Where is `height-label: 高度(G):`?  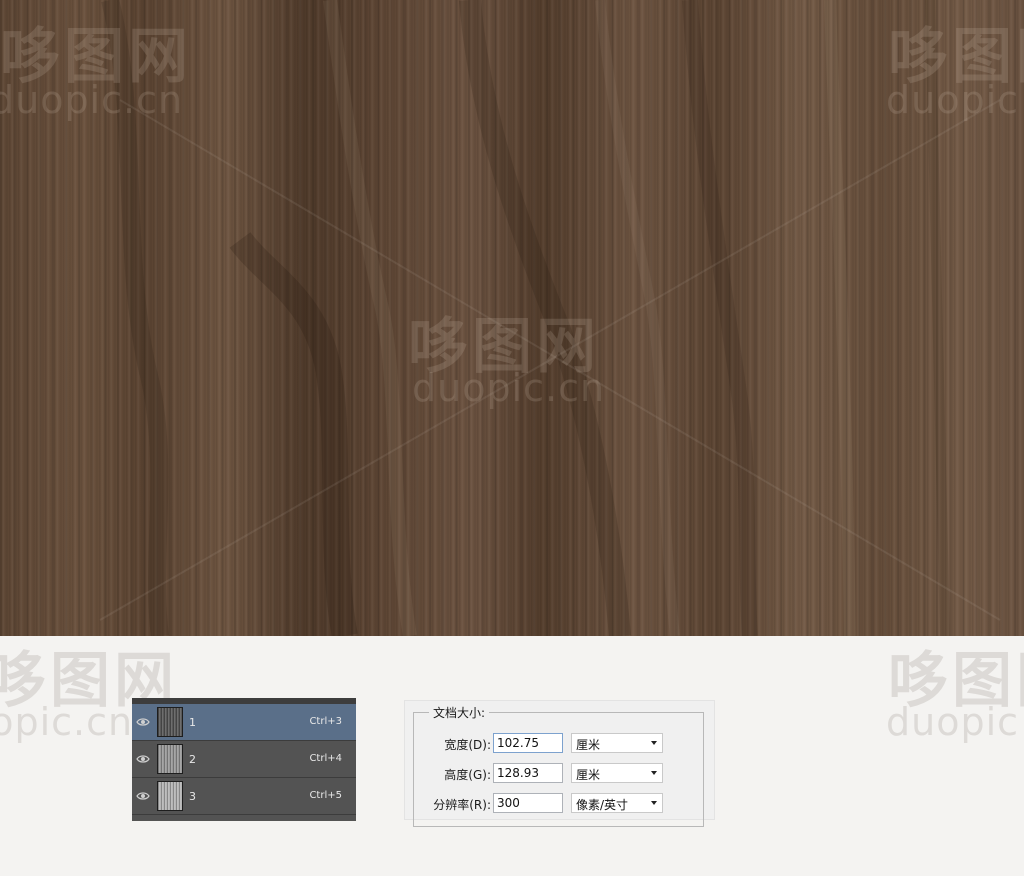 height-label: 高度(G): is located at coordinates (467, 775).